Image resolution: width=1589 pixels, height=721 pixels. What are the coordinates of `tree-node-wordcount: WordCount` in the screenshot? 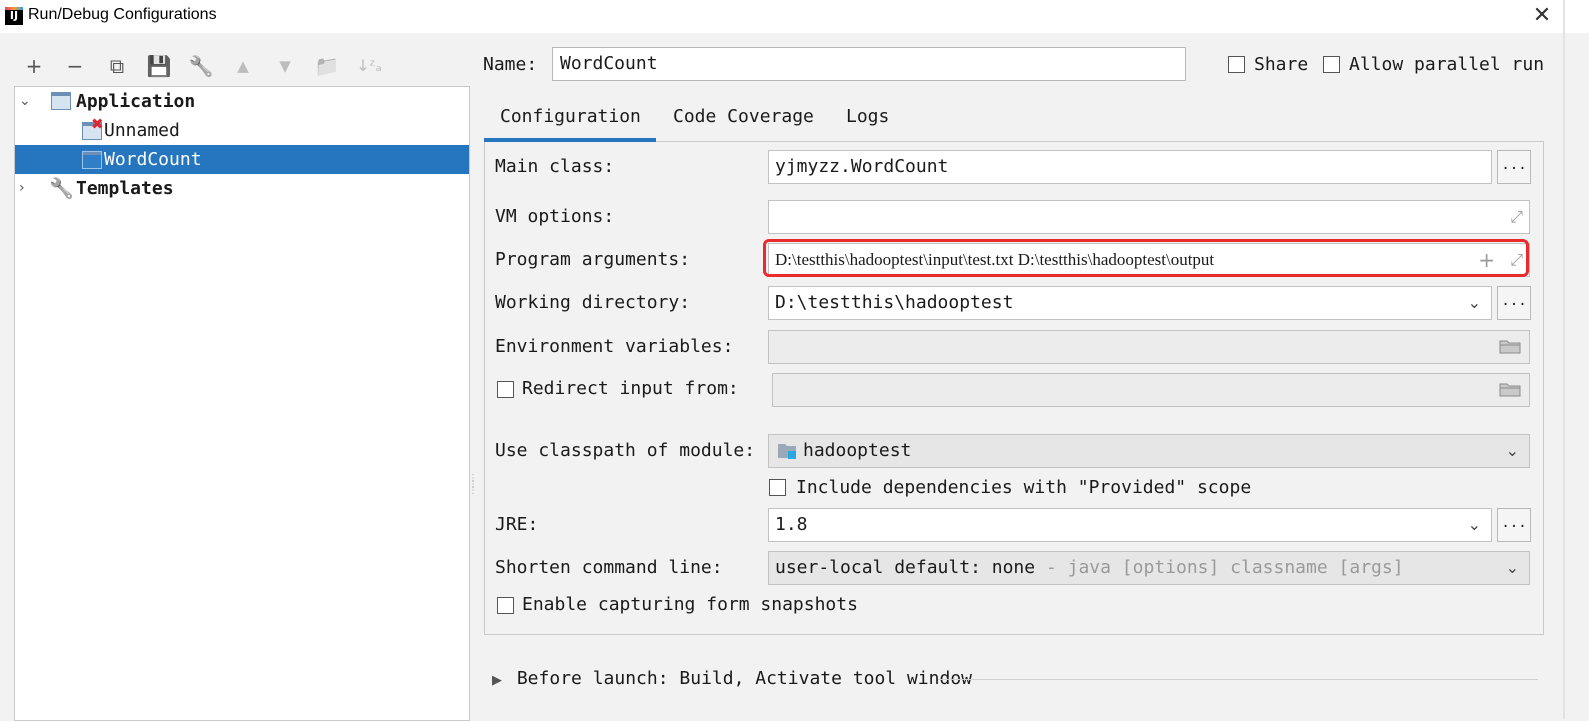 It's located at (242, 159).